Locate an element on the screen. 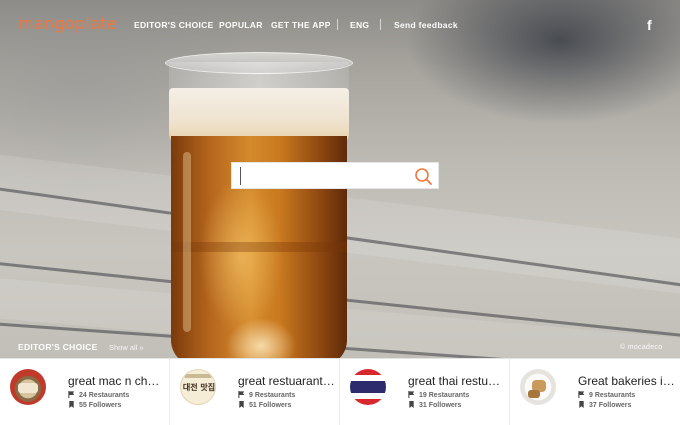 Image resolution: width=680 pixels, height=425 pixels. card-thumbnail: 대전 맛집 is located at coordinates (198, 387).